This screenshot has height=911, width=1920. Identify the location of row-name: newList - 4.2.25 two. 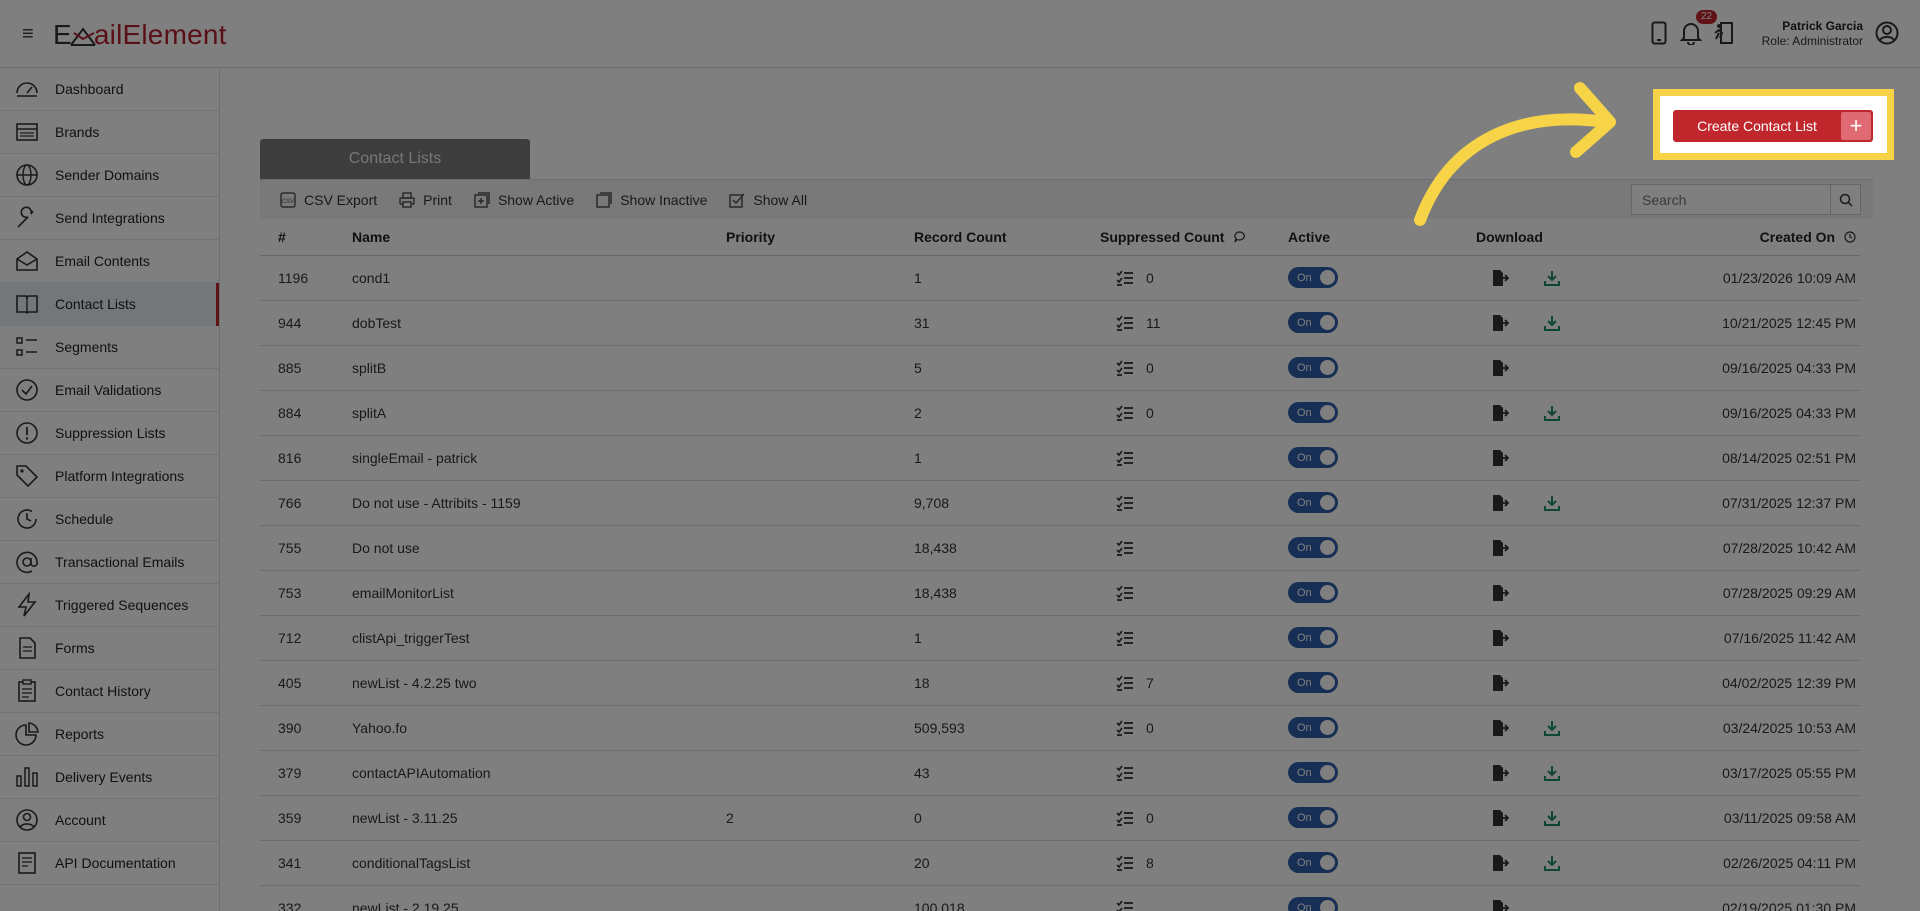
(539, 683).